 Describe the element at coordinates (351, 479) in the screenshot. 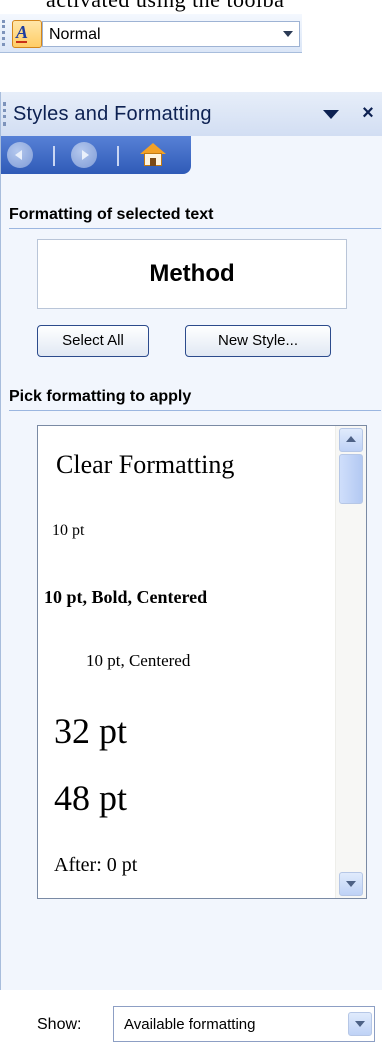

I see `scroll-thumb` at that location.